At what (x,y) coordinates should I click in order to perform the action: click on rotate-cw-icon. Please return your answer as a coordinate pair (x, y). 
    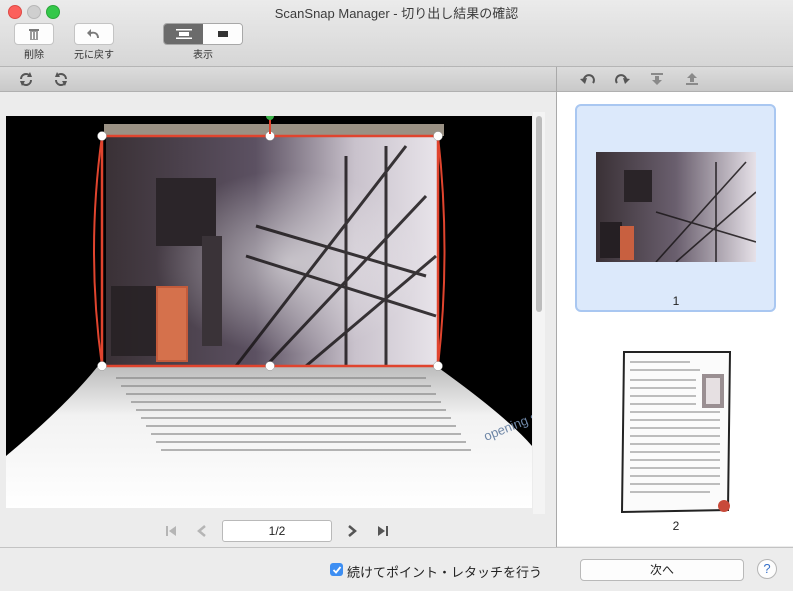
    Looking at the image, I should click on (622, 79).